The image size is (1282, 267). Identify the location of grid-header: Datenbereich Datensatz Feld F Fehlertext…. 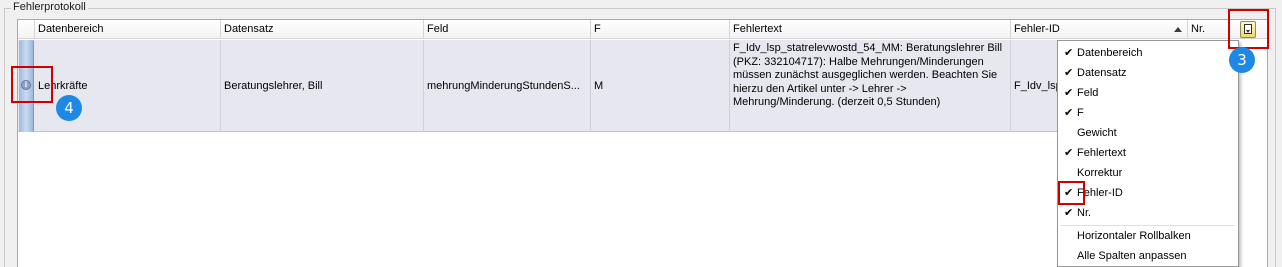
(642, 29).